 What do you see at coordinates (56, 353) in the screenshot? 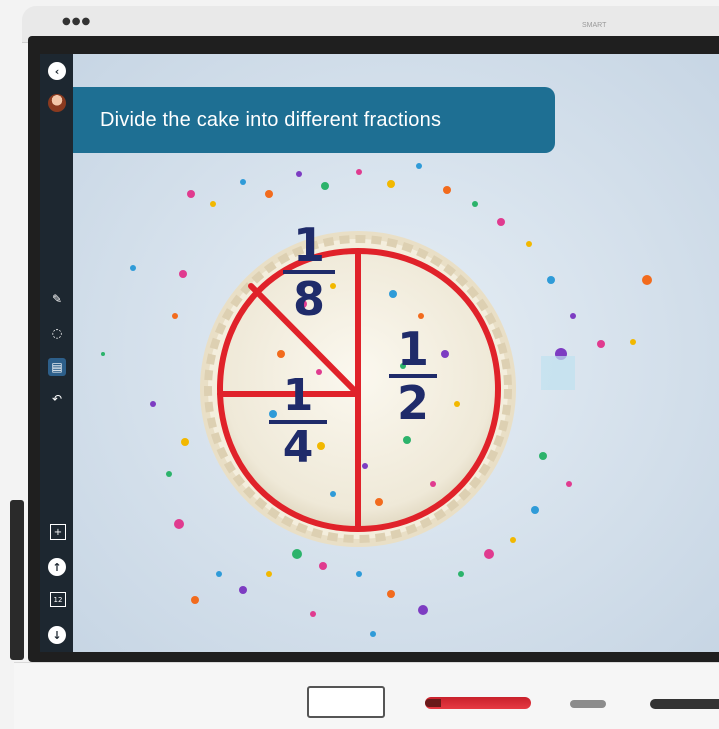
I see `left-toolbar: ‹ ✎ ◌ ▤ ↶ + ↑ 12 ↓` at bounding box center [56, 353].